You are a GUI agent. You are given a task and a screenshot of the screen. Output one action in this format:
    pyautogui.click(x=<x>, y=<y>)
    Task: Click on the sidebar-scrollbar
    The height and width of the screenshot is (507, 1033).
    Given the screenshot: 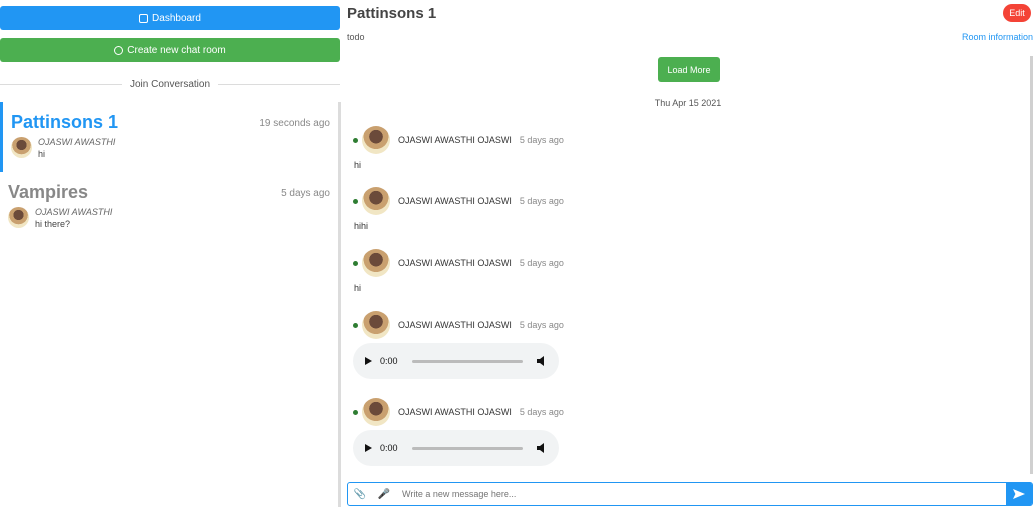 What is the action you would take?
    pyautogui.click(x=339, y=304)
    